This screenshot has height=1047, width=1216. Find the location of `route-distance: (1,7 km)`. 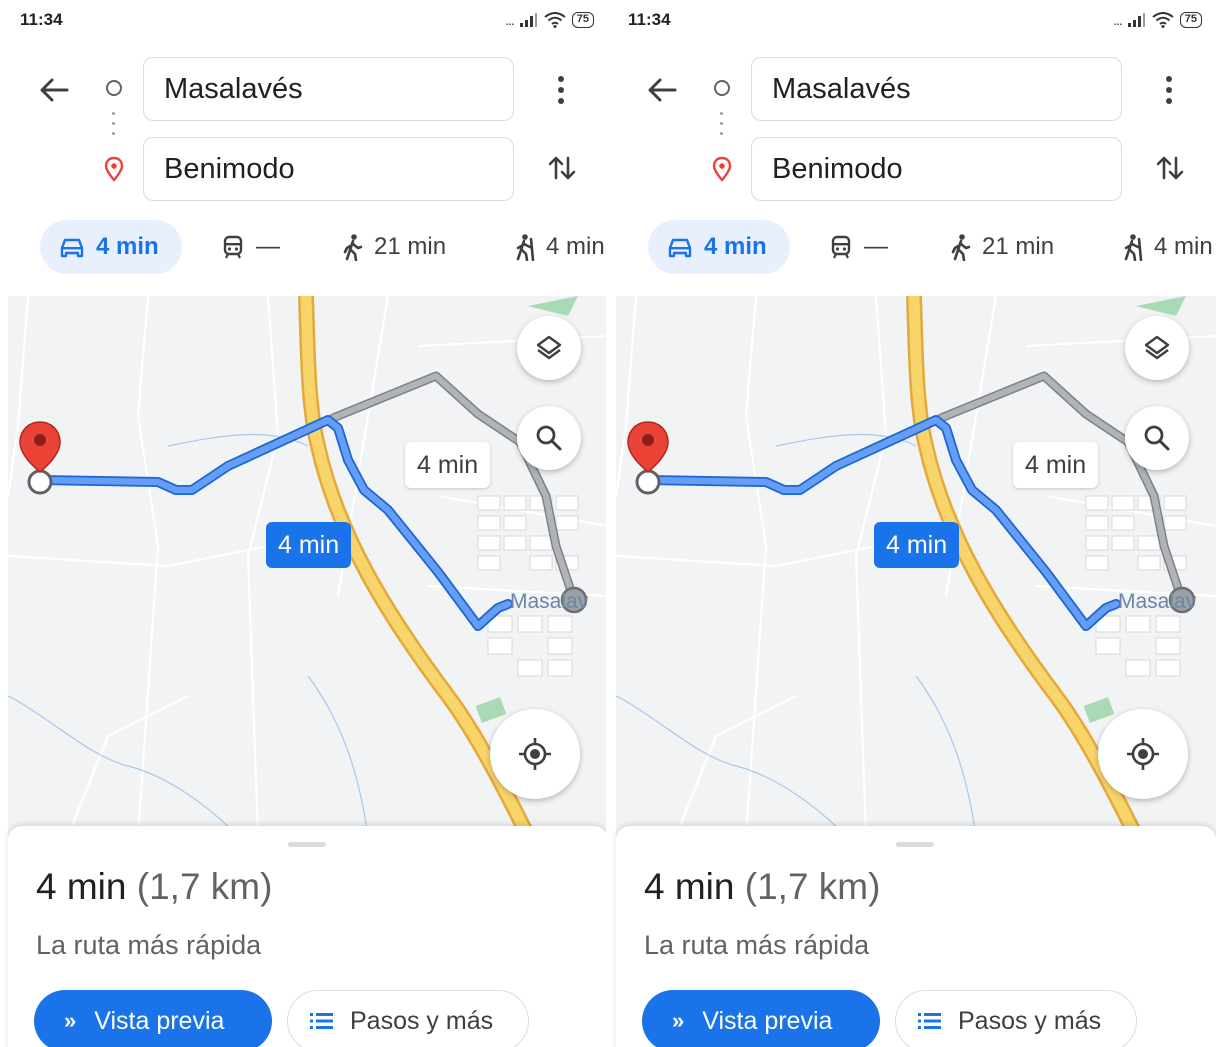

route-distance: (1,7 km) is located at coordinates (204, 886).